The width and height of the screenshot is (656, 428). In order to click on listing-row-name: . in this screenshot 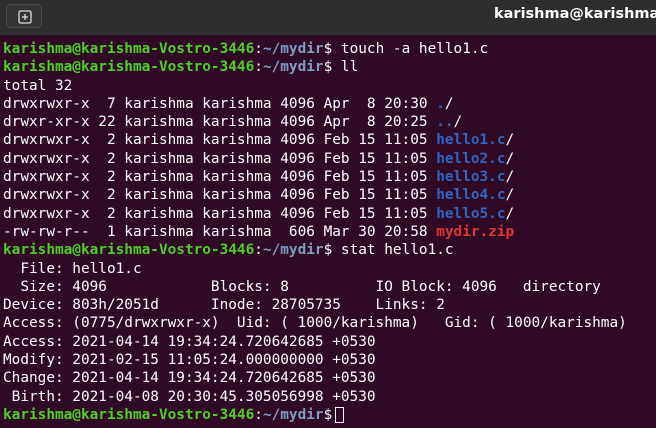, I will do `click(440, 103)`.